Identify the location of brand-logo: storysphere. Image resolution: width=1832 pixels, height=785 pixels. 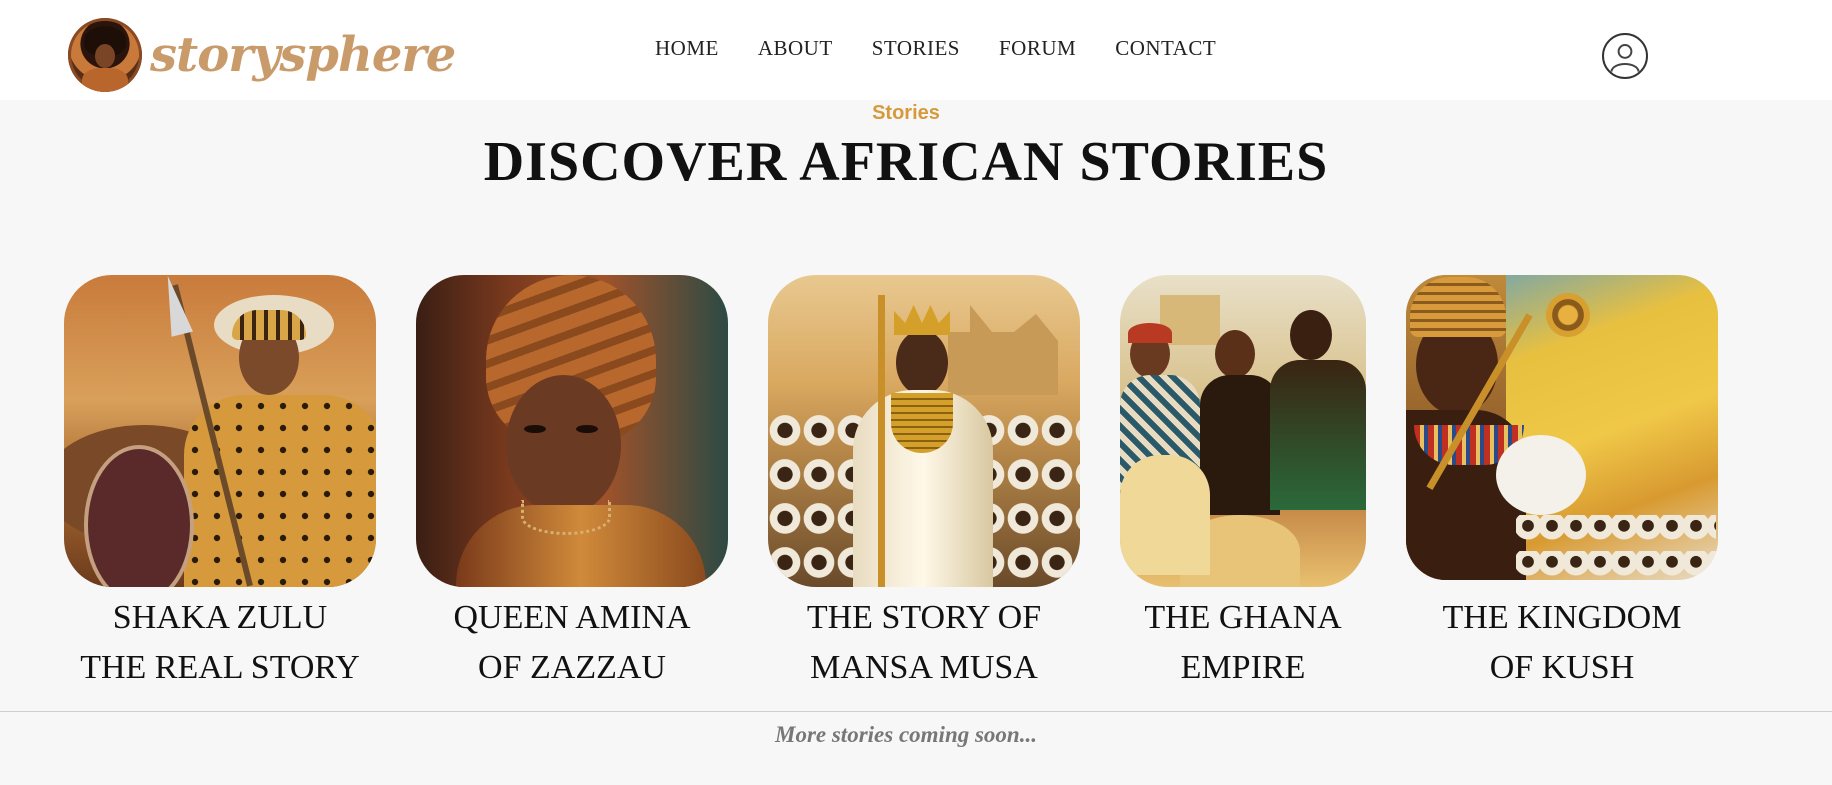
(262, 55).